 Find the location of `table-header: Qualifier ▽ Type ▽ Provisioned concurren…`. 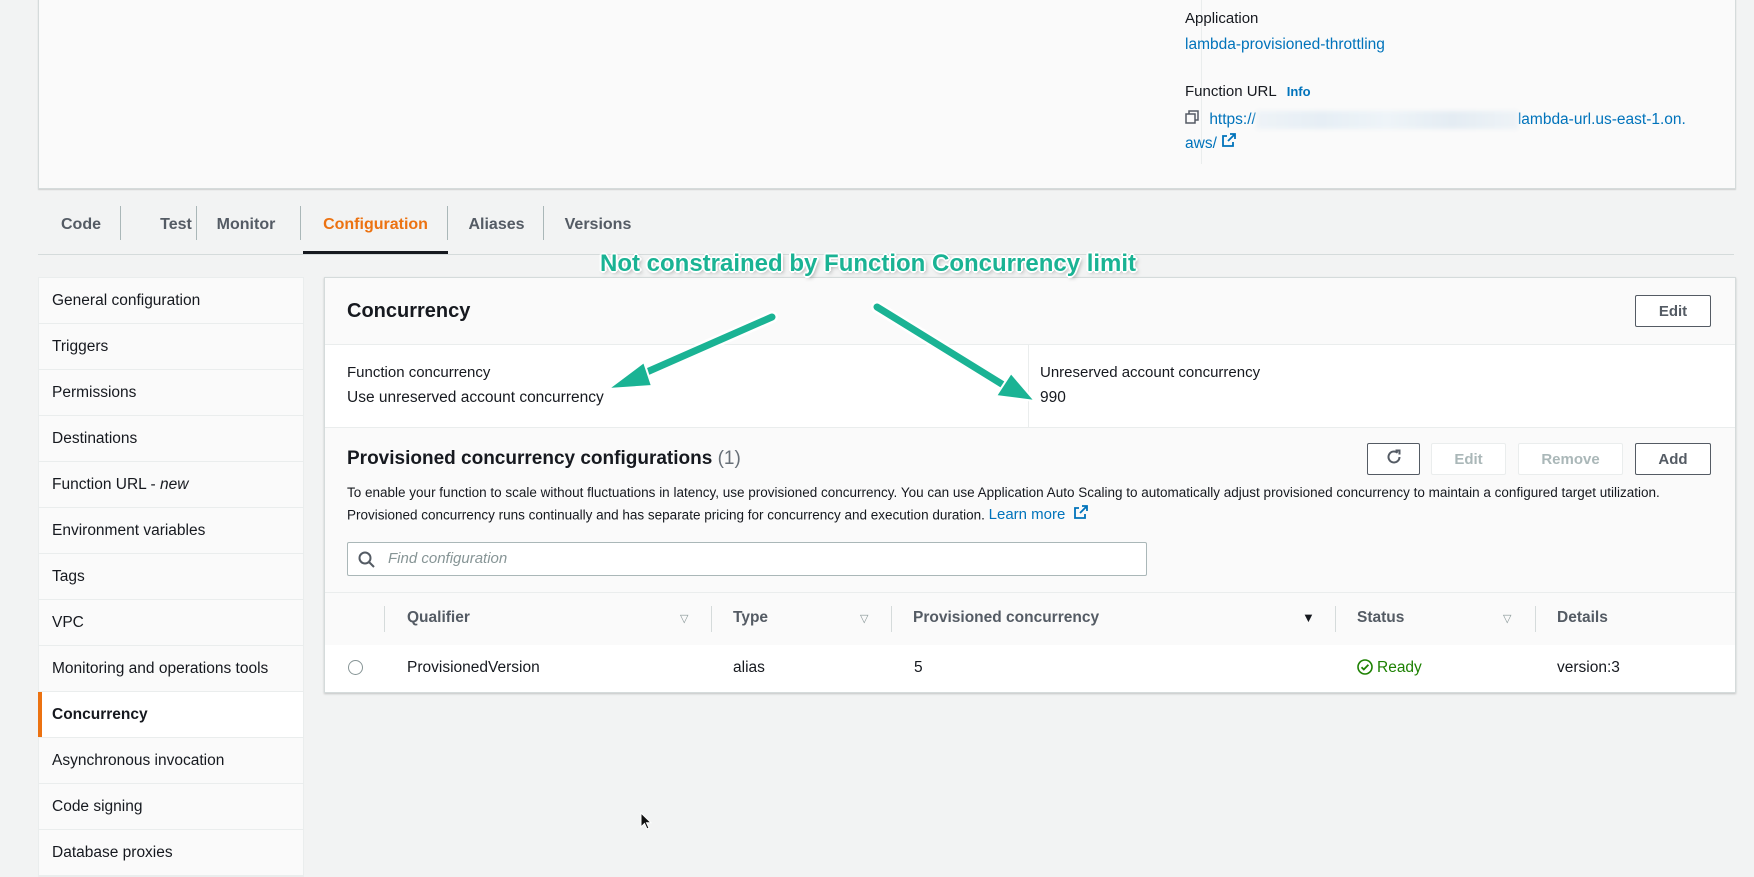

table-header: Qualifier ▽ Type ▽ Provisioned concurren… is located at coordinates (1030, 619).